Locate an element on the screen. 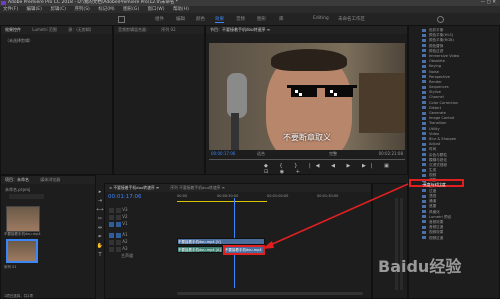 The height and width of the screenshot is (299, 500). effect-label: 颜色过滤 is located at coordinates (436, 50).